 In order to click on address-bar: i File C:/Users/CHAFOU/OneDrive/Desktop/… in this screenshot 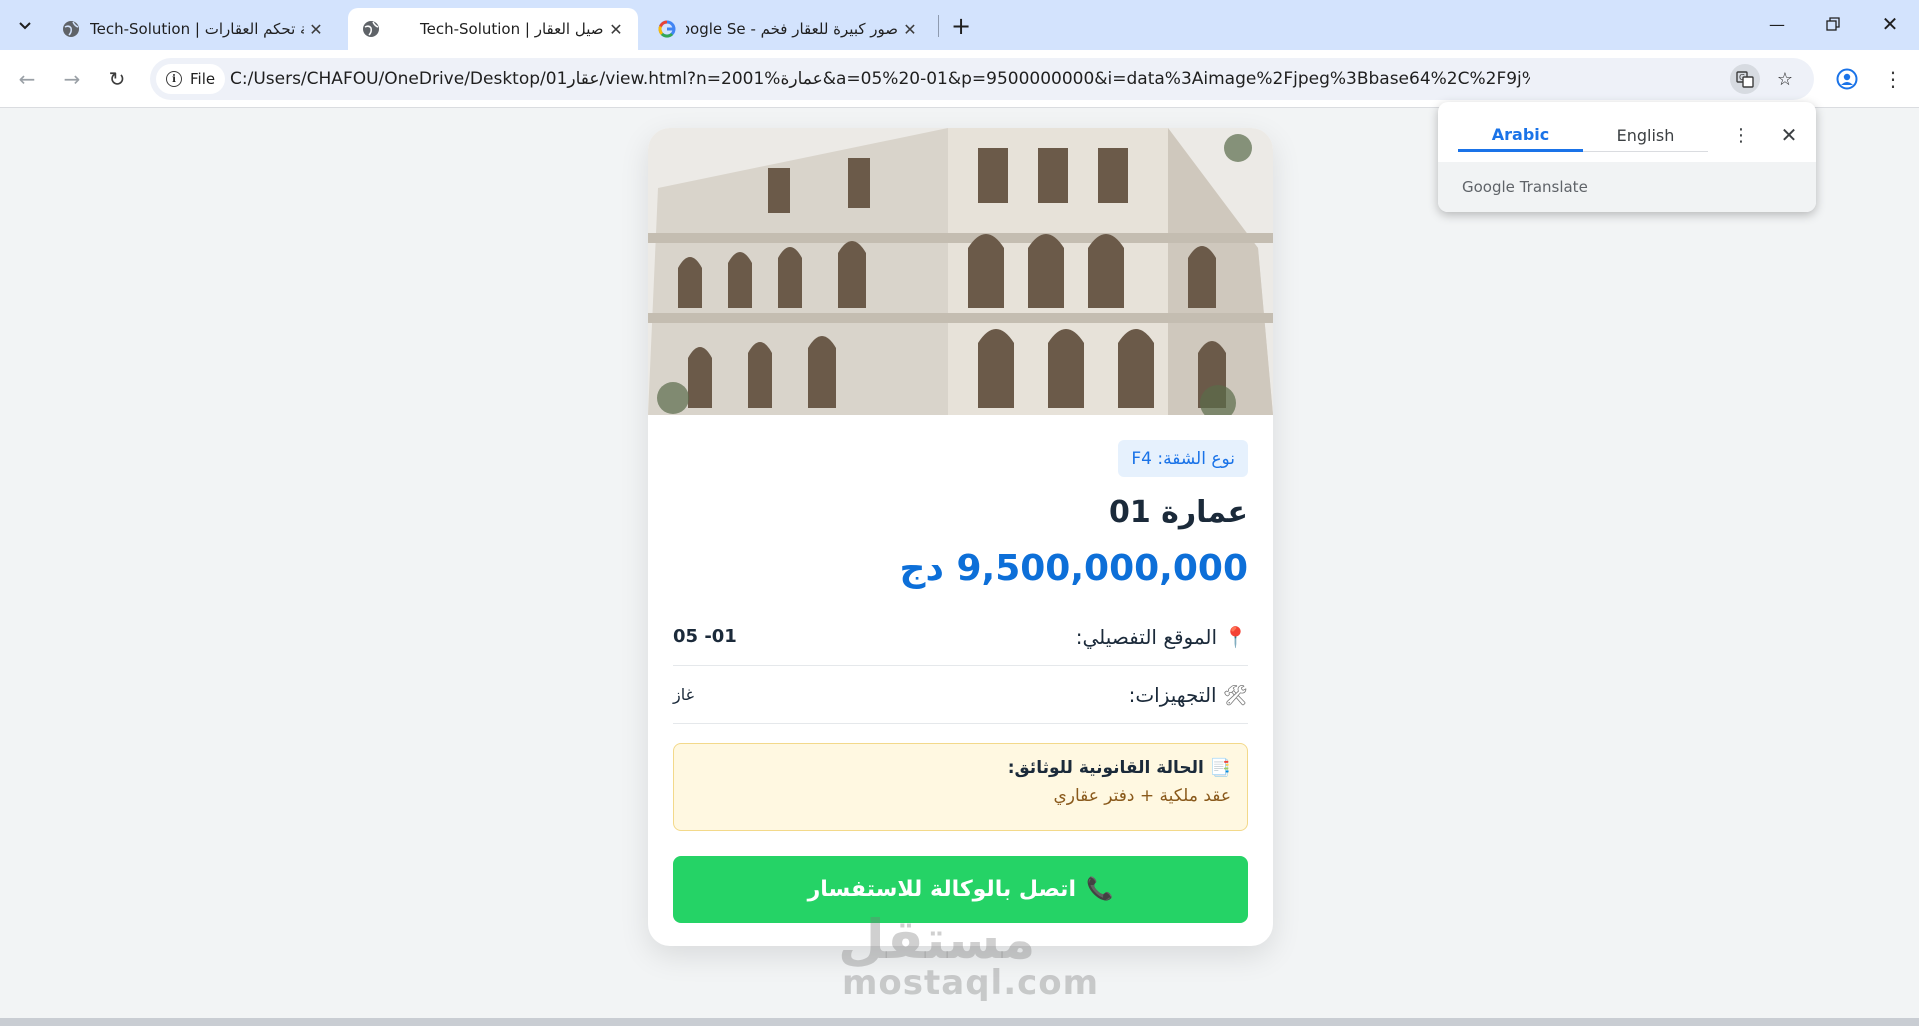, I will do `click(982, 79)`.